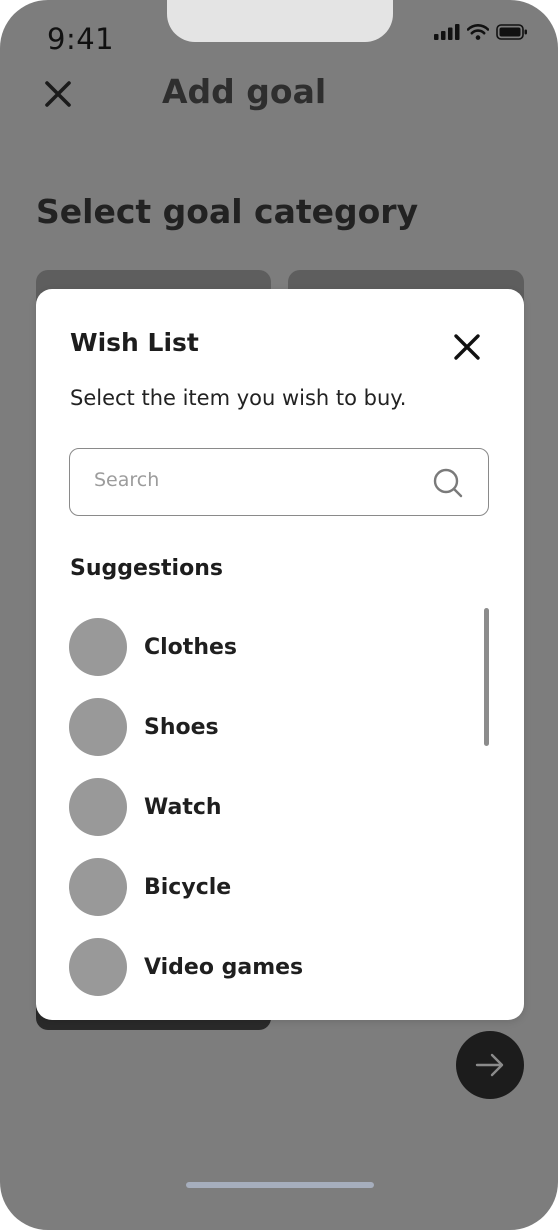  Describe the element at coordinates (269, 887) in the screenshot. I see `list-item: Bicycle` at that location.